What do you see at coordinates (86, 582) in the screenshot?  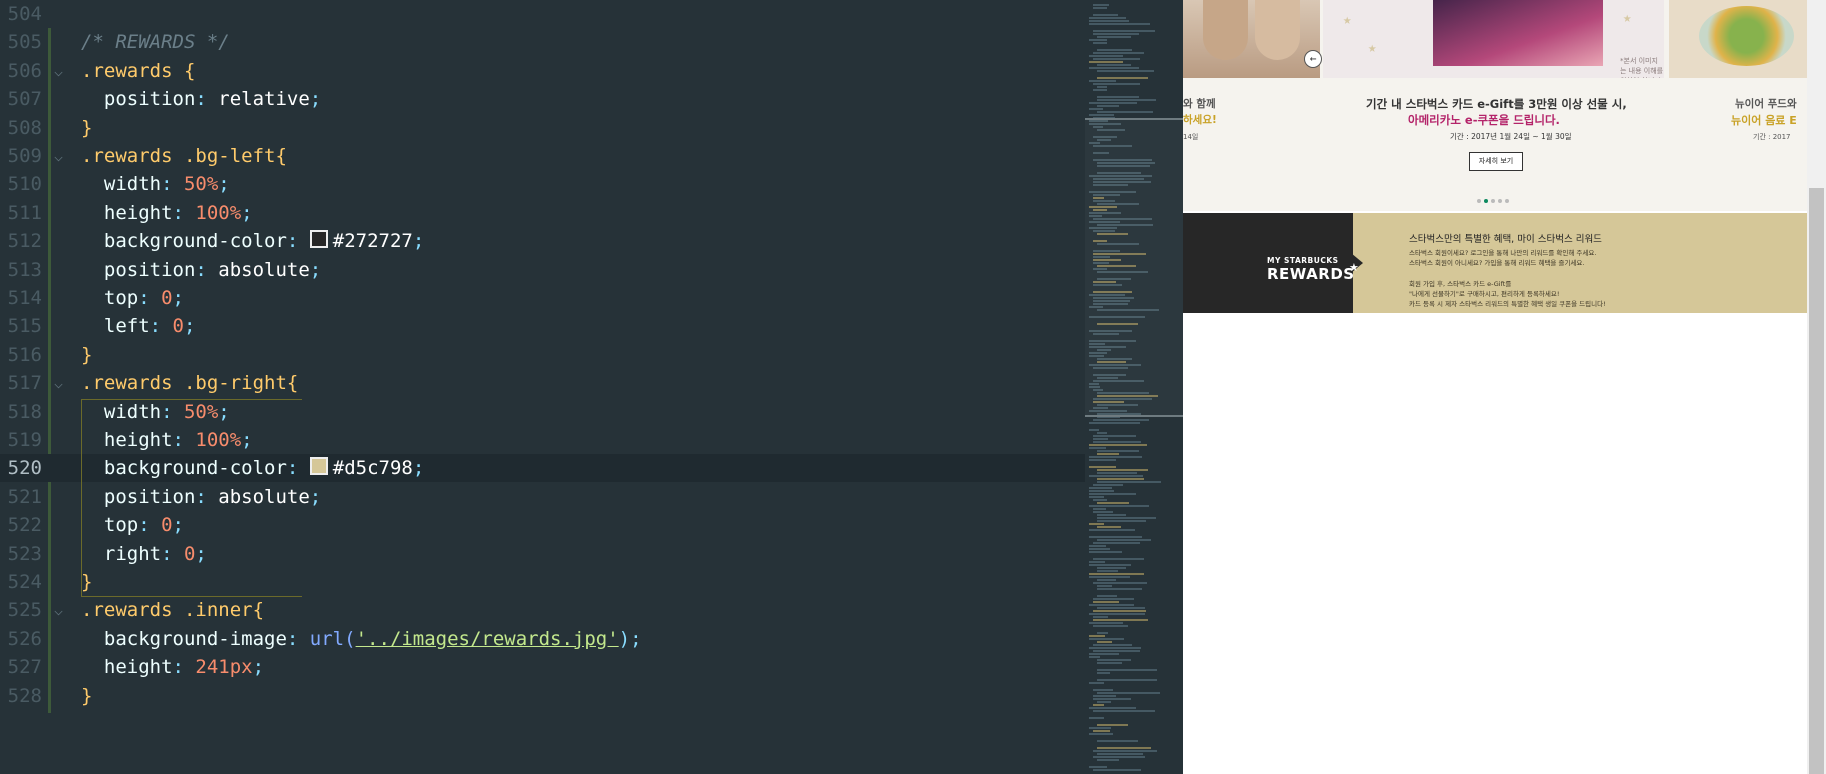 I see `code-text: }` at bounding box center [86, 582].